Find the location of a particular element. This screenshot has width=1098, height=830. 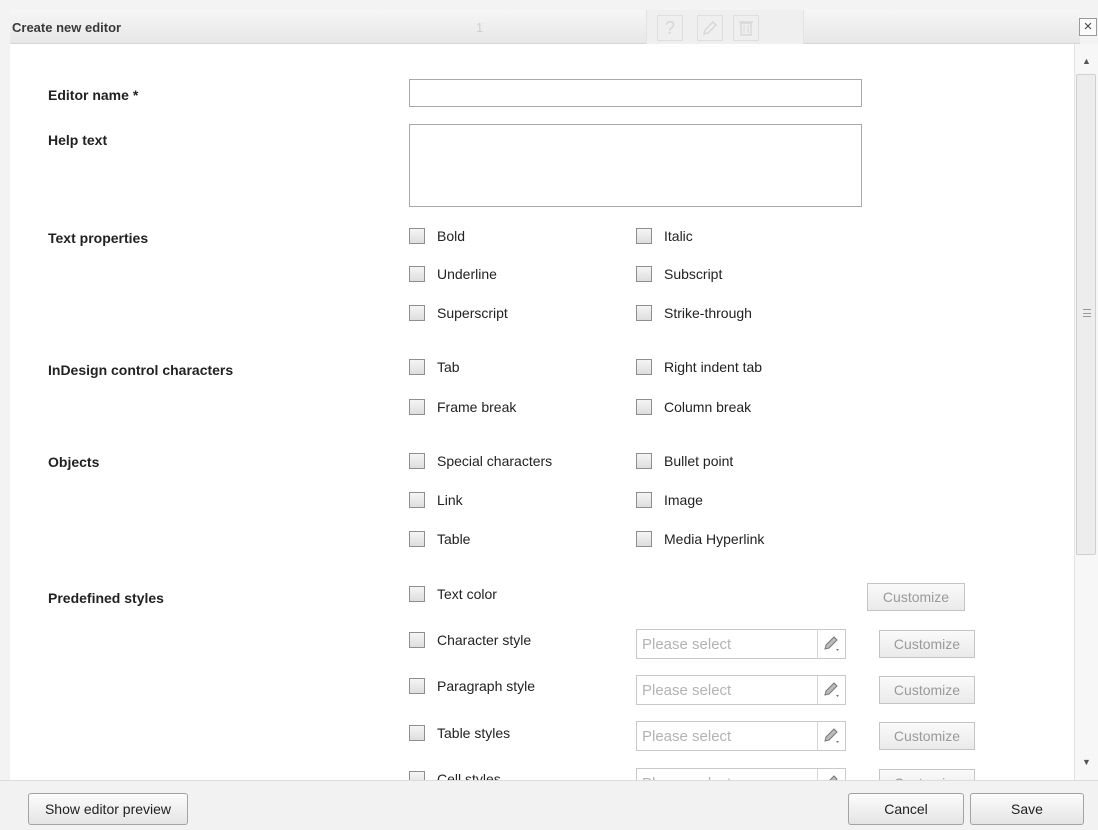

checkbox-media-hyperlink: Media Hyperlink is located at coordinates (700, 539).